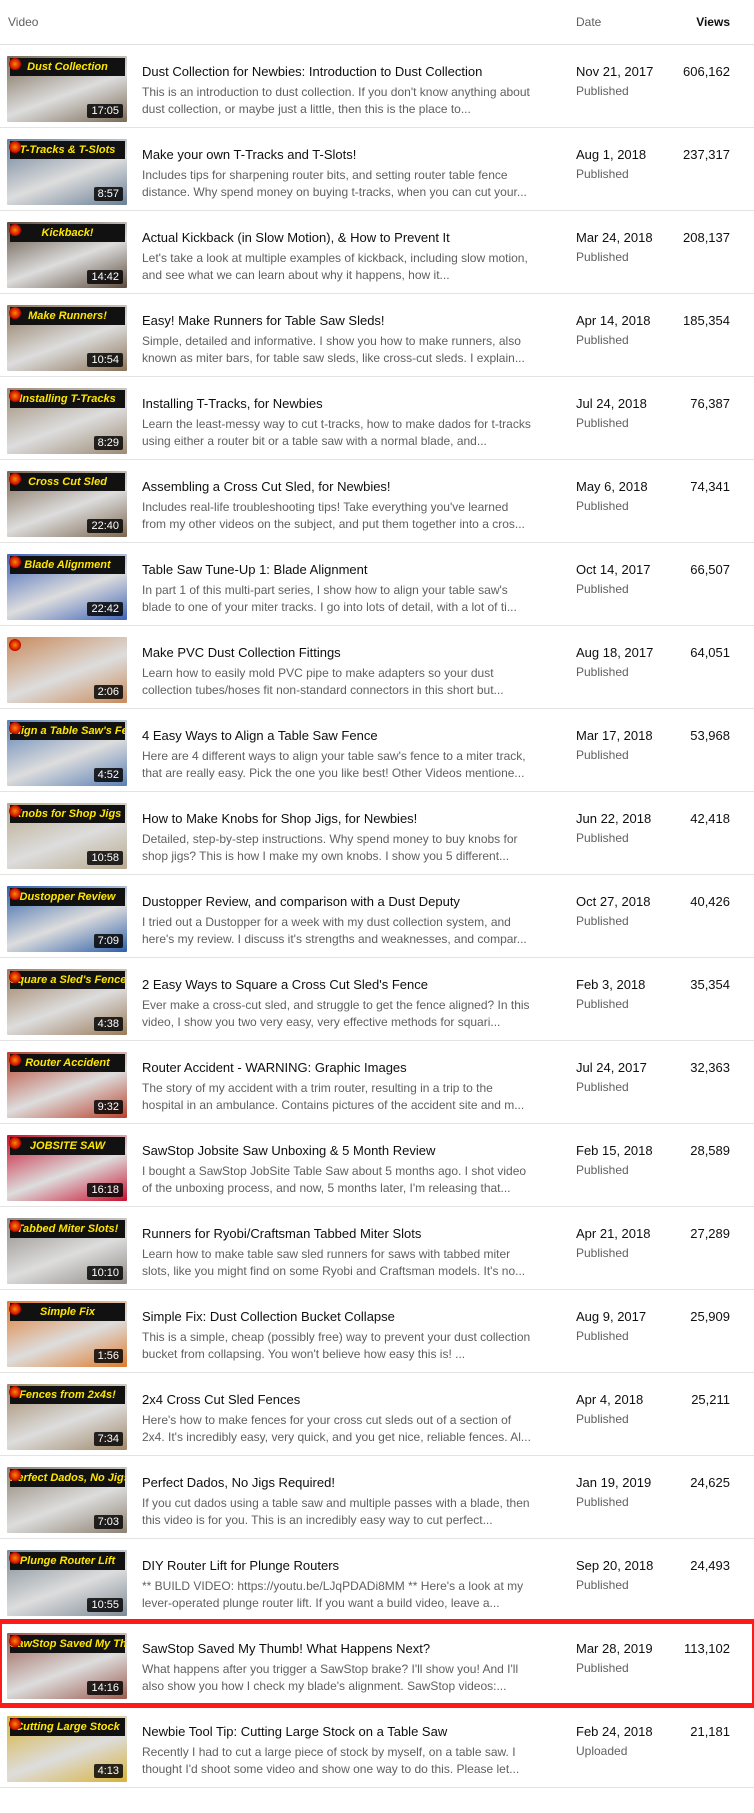  What do you see at coordinates (67, 1583) in the screenshot?
I see `video-thumbnail: Plunge Router Lift 10:55` at bounding box center [67, 1583].